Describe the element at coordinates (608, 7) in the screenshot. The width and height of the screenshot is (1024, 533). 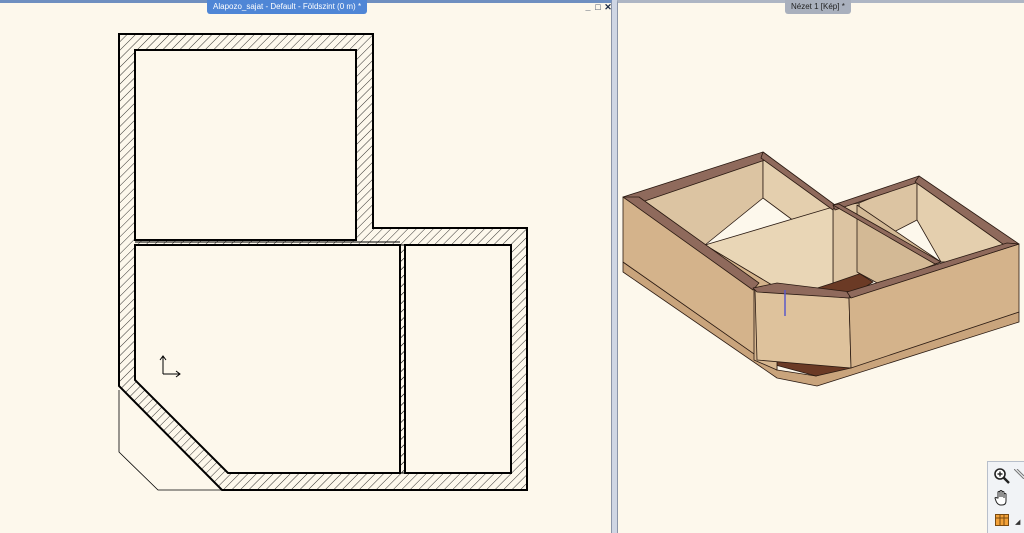
I see `close-button: ✕` at that location.